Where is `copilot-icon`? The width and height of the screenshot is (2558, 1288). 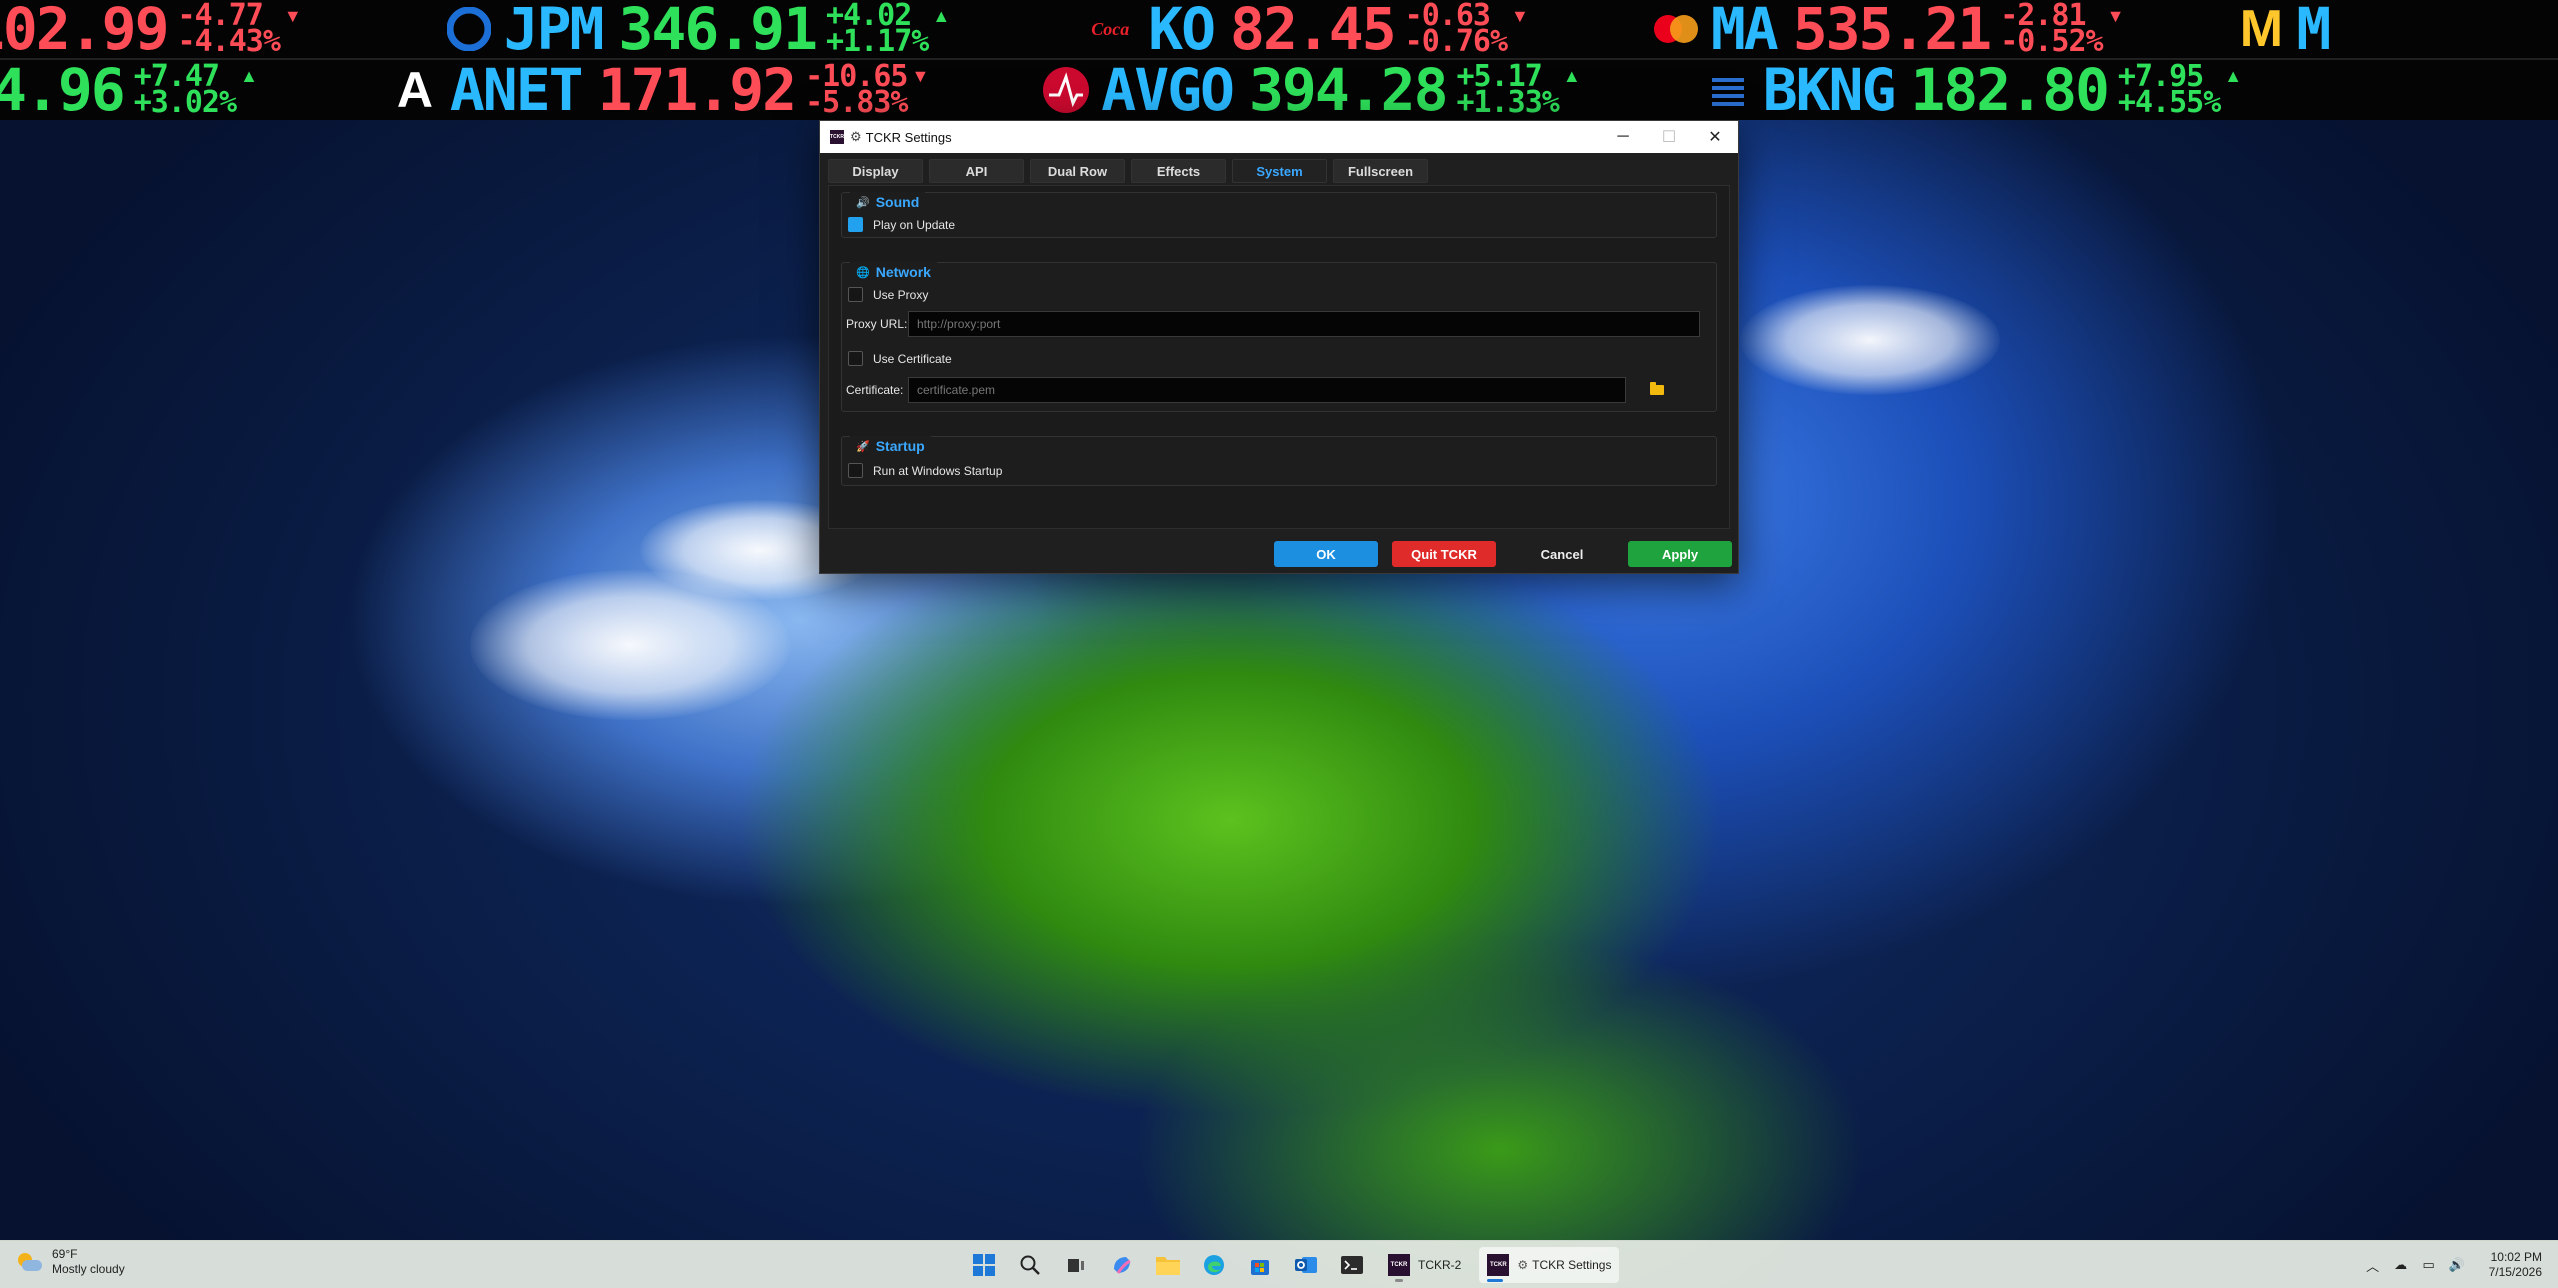 copilot-icon is located at coordinates (1122, 1265).